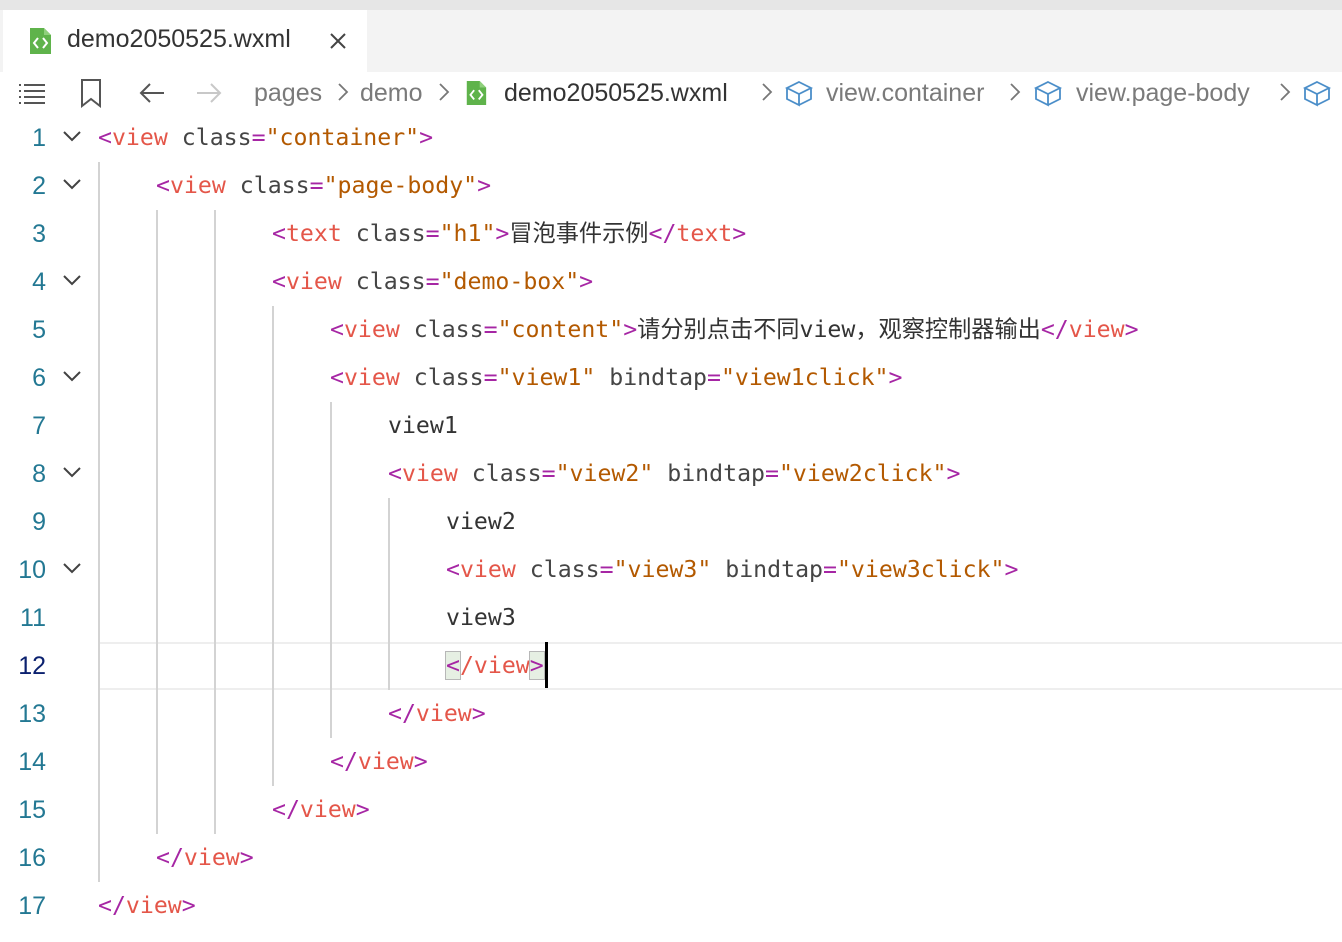  I want to click on line-number: 5, so click(39, 330).